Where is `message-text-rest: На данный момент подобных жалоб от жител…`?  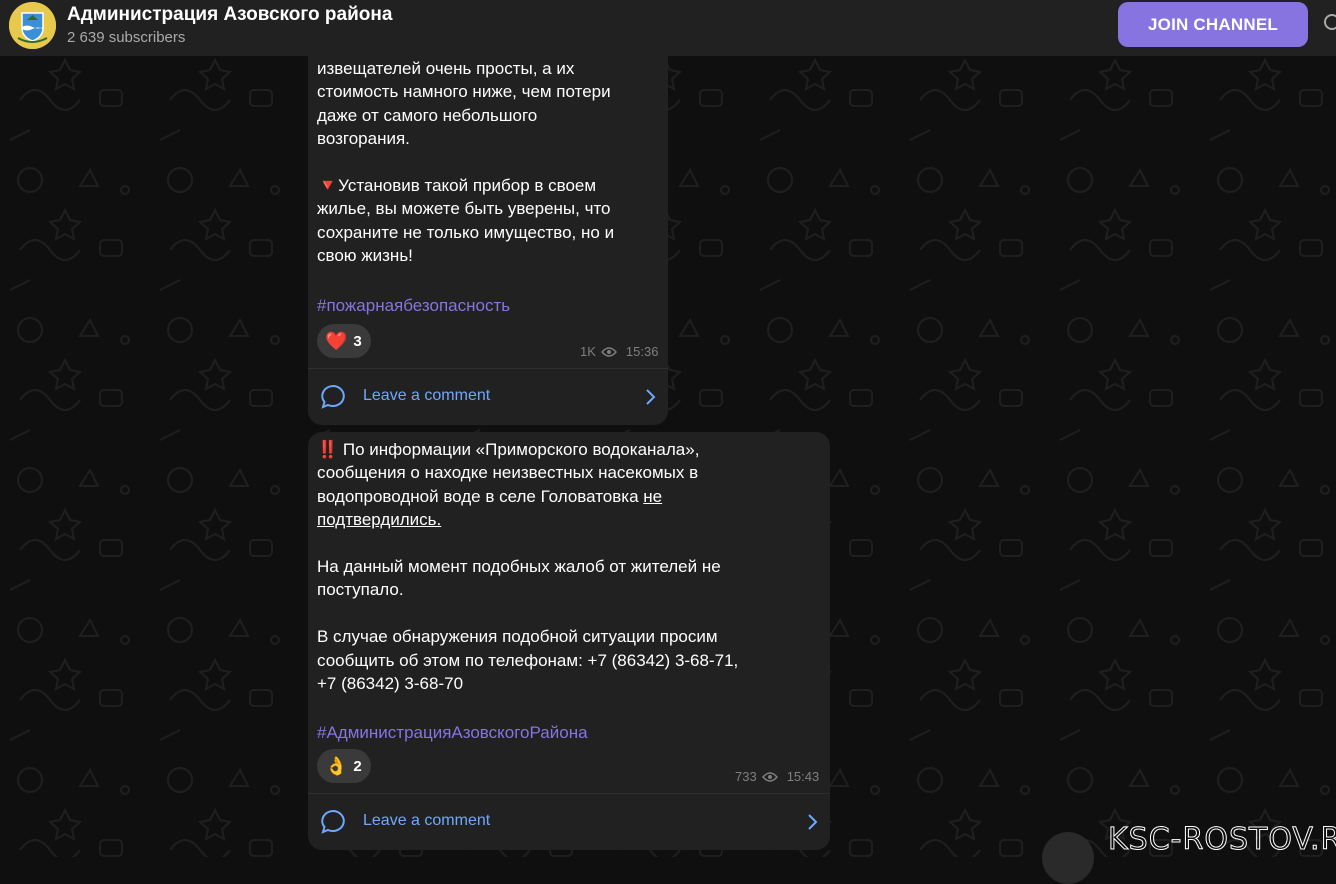 message-text-rest: На данный момент подобных жалоб от жител… is located at coordinates (528, 625).